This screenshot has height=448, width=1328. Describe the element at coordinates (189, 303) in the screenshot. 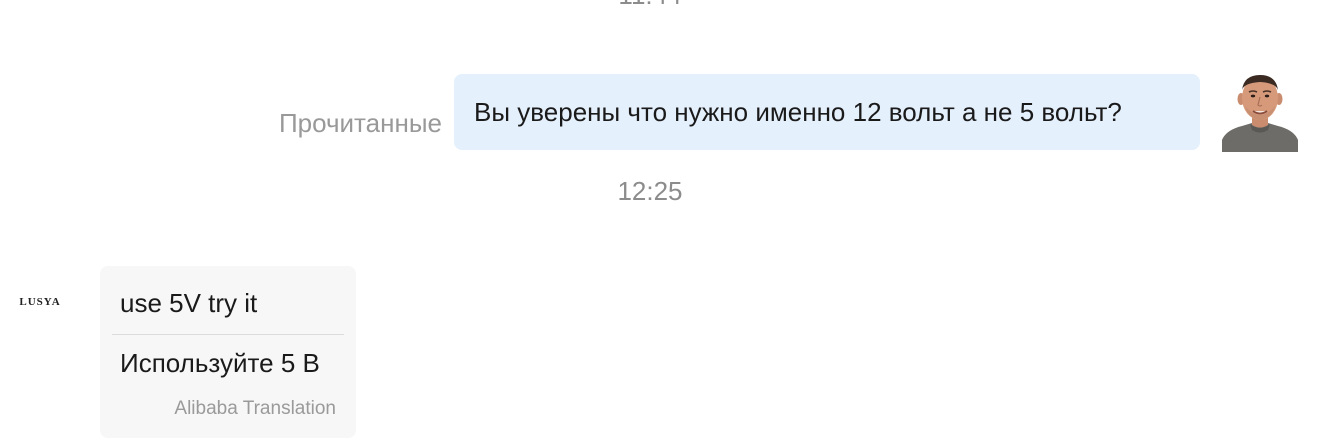

I see `incoming-original-text: use 5V try it` at that location.